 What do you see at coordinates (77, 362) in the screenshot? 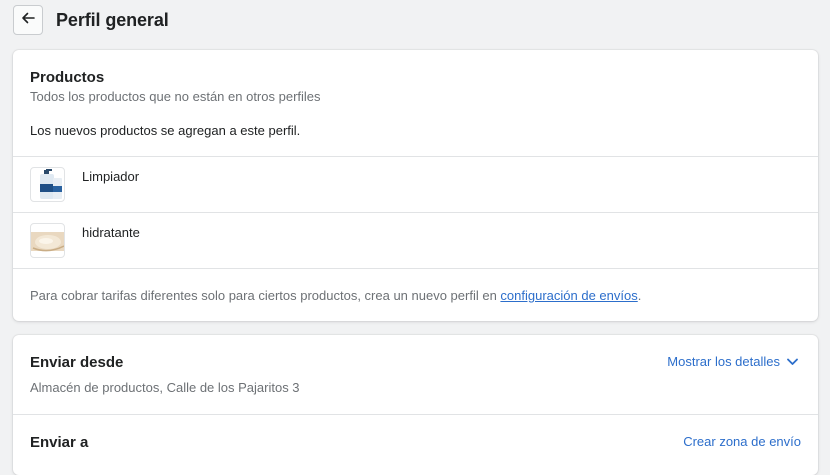
I see `ship-from-title: Enviar desde` at bounding box center [77, 362].